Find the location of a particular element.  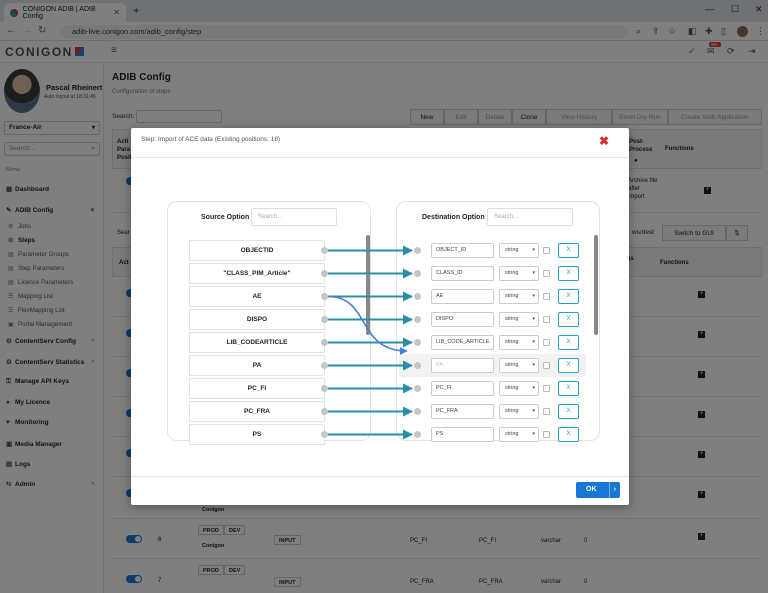

chevron-right-icon: › is located at coordinates (612, 490).